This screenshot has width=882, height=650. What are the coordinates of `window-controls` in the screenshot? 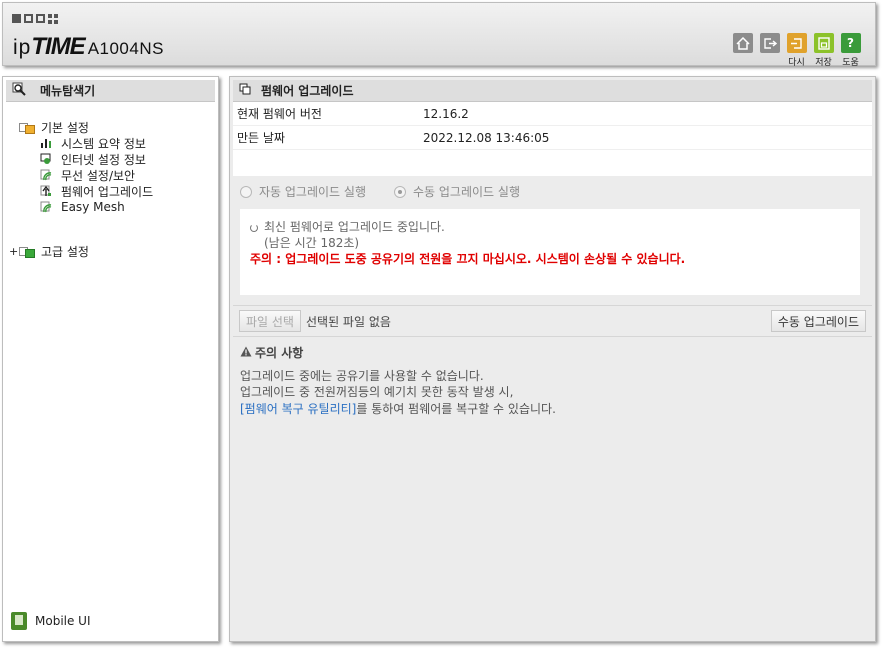 It's located at (35, 19).